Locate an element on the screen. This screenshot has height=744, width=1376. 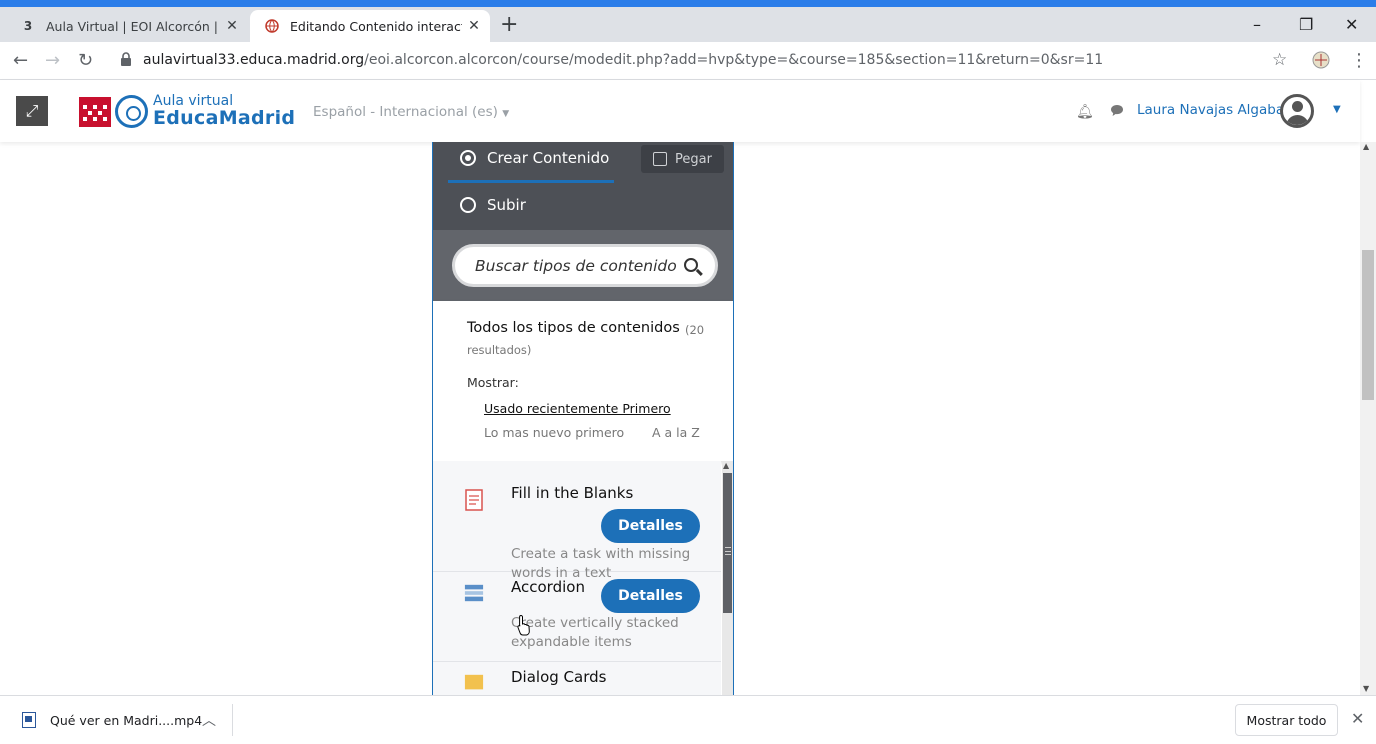
sort-recent: Usado recientemente Primero is located at coordinates (577, 408).